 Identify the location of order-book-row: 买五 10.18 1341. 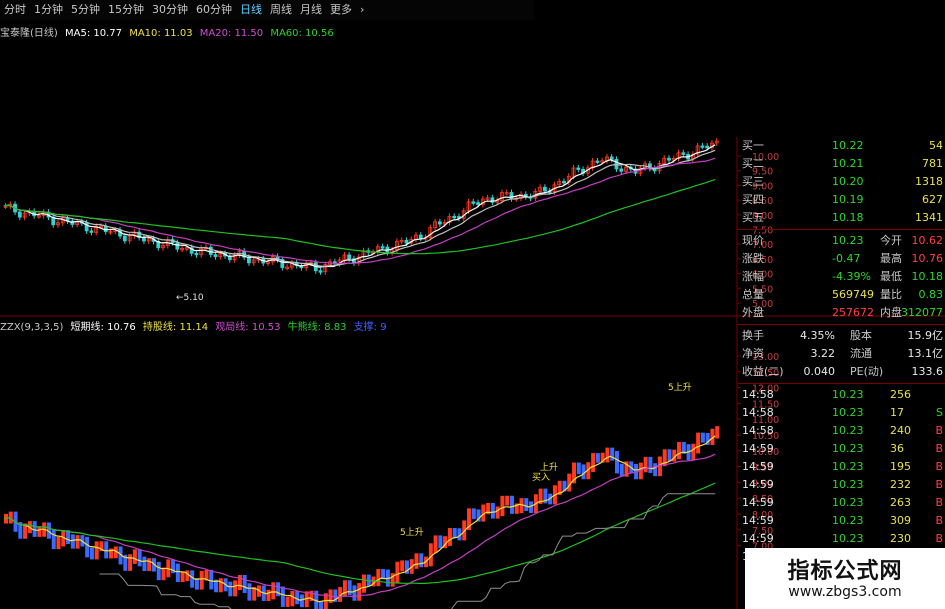
(841, 218).